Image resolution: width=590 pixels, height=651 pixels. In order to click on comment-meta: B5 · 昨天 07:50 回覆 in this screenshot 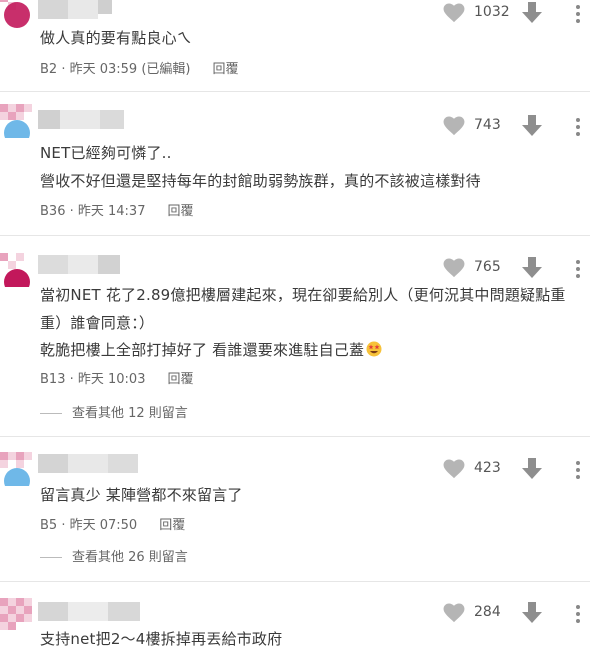, I will do `click(113, 525)`.